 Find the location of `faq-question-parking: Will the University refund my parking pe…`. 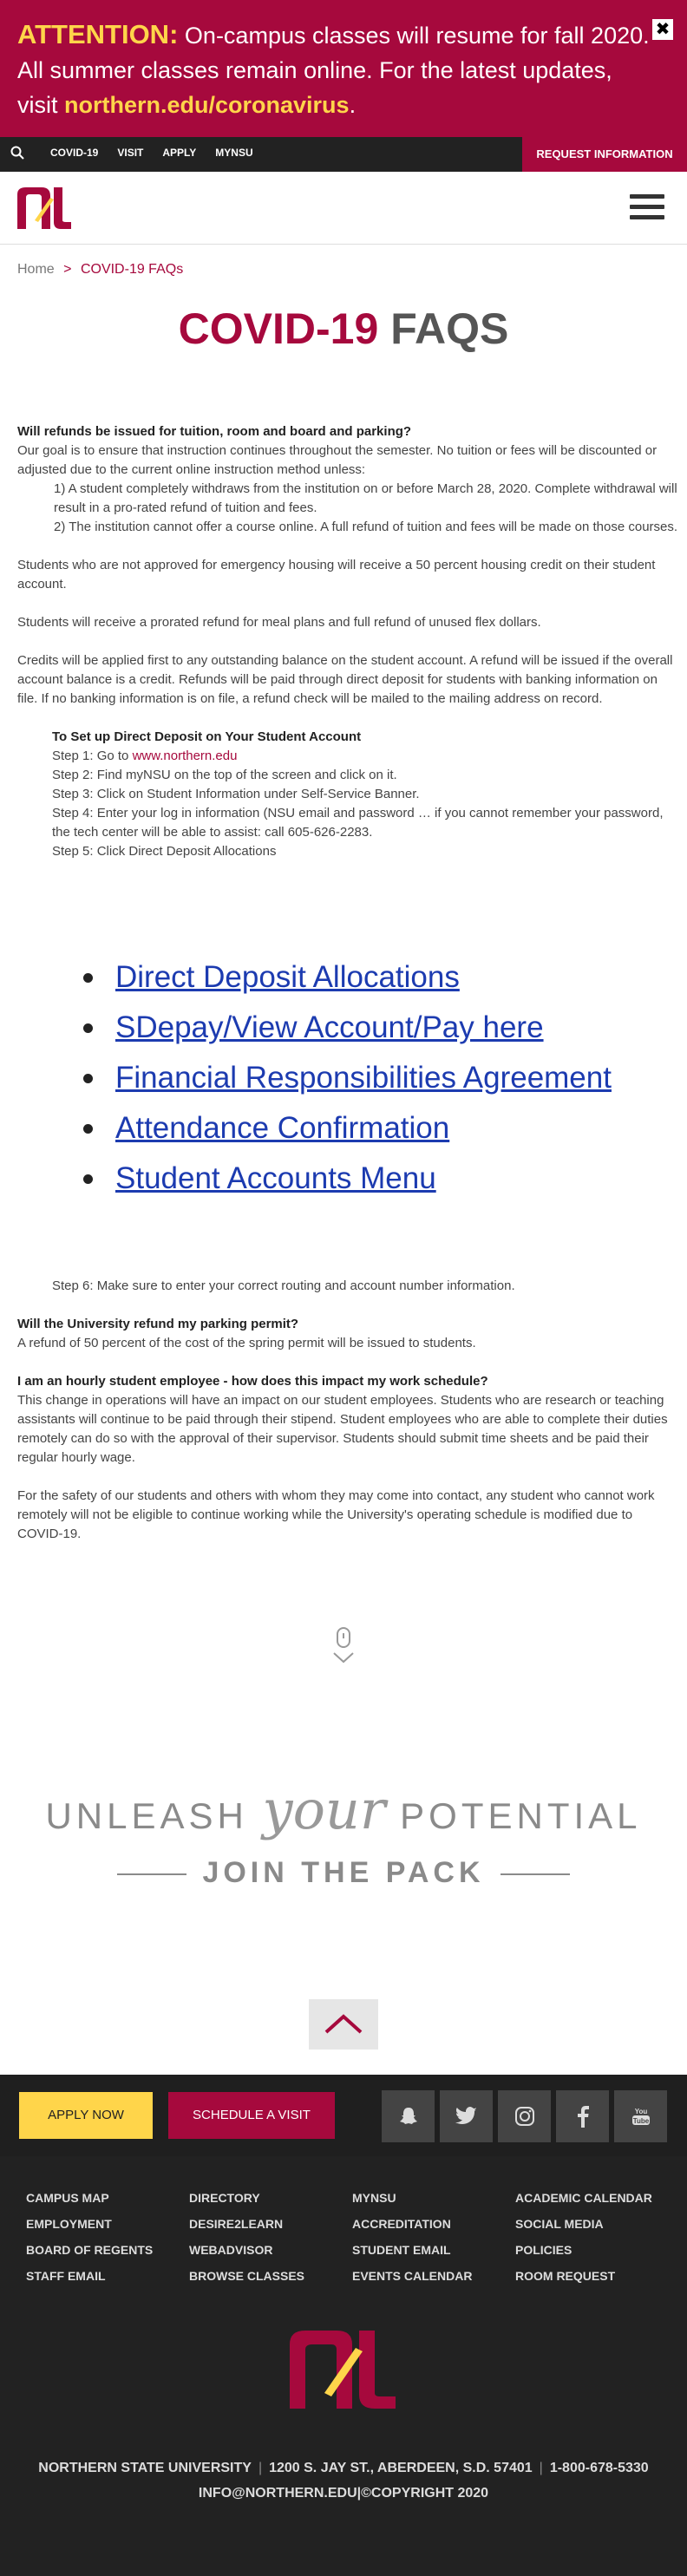

faq-question-parking: Will the University refund my parking pe… is located at coordinates (158, 1324).